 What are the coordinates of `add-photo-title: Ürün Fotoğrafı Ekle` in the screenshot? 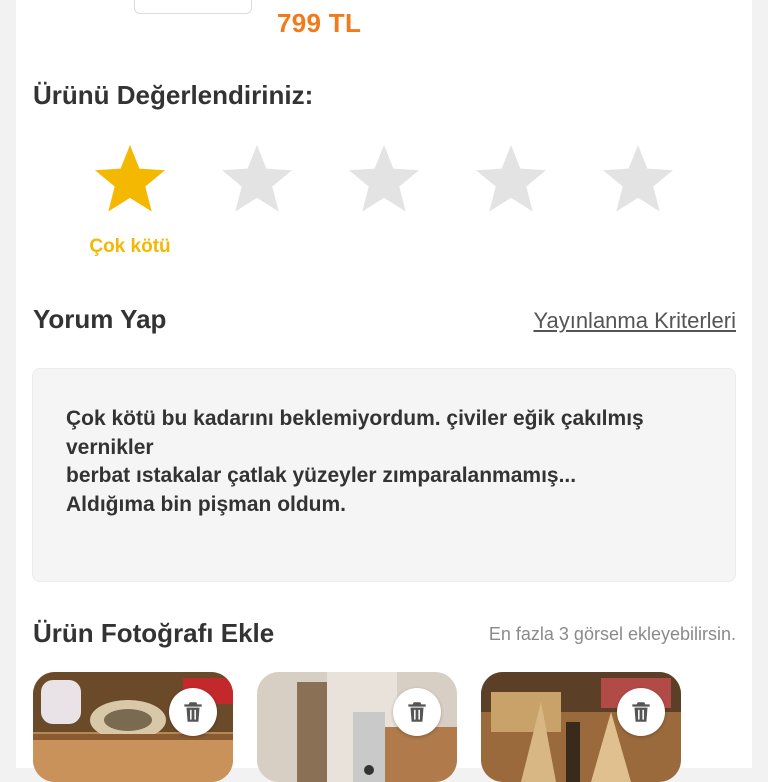 It's located at (154, 633).